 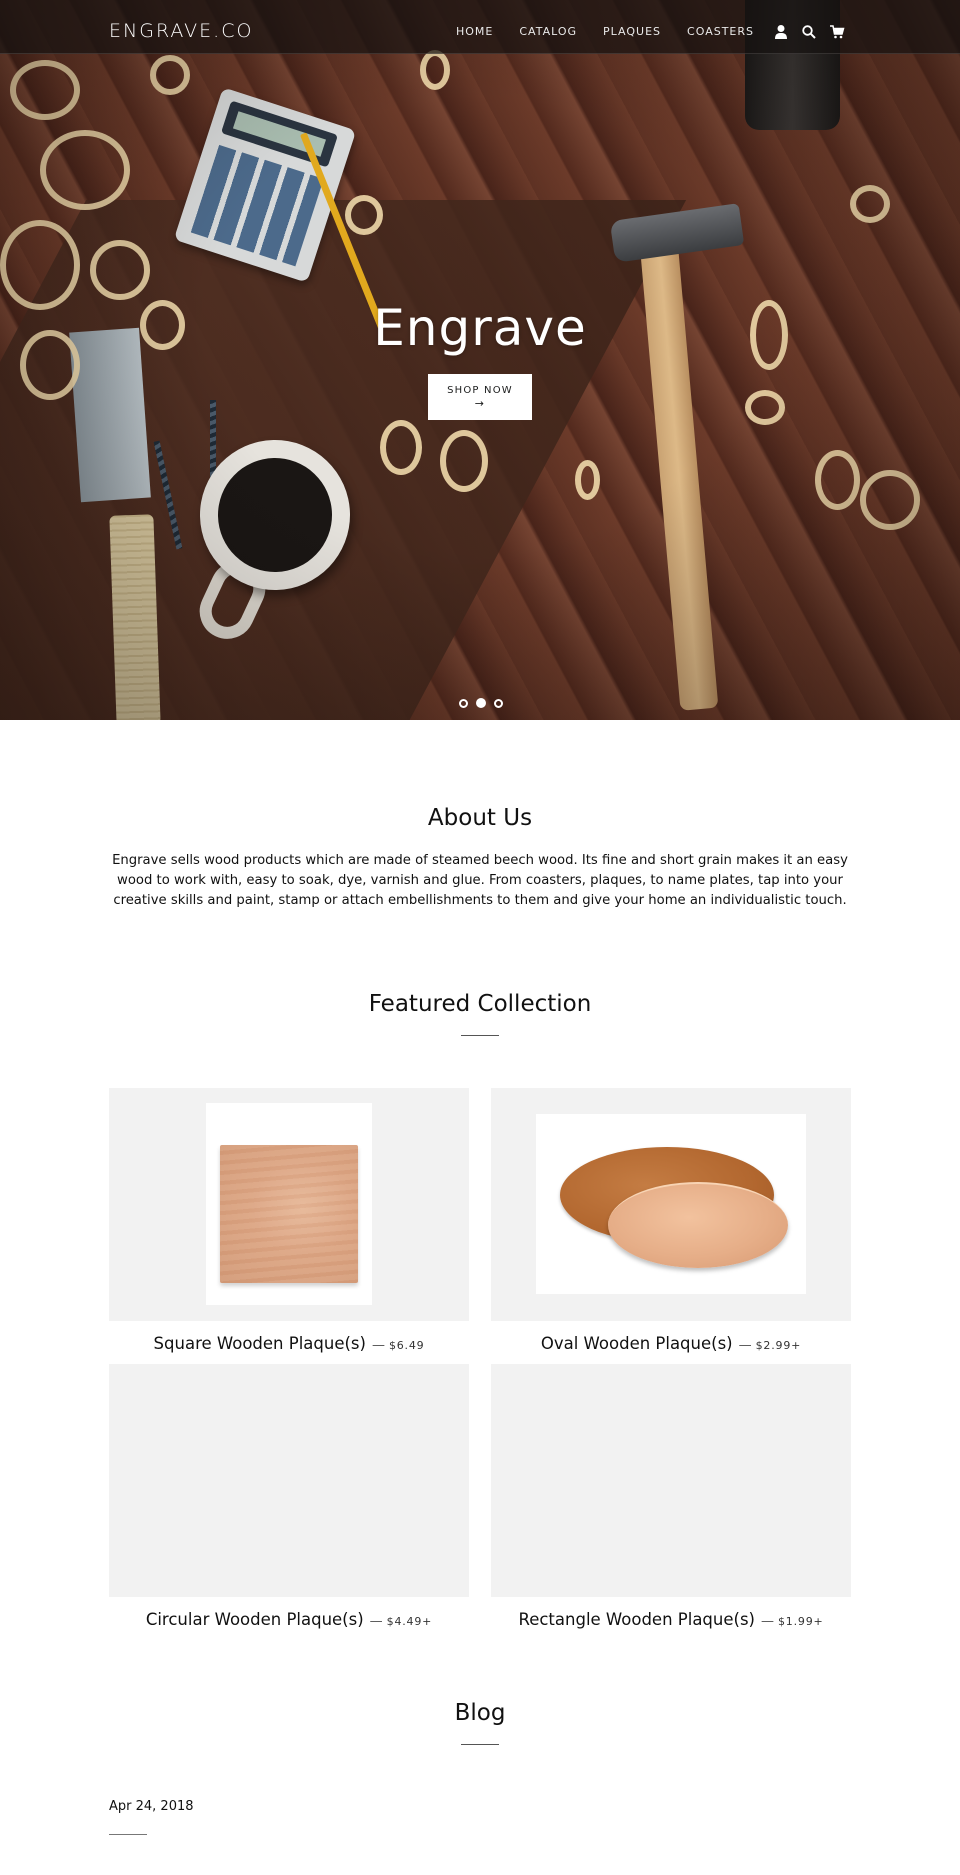 I want to click on nav-home: HOME, so click(x=474, y=32).